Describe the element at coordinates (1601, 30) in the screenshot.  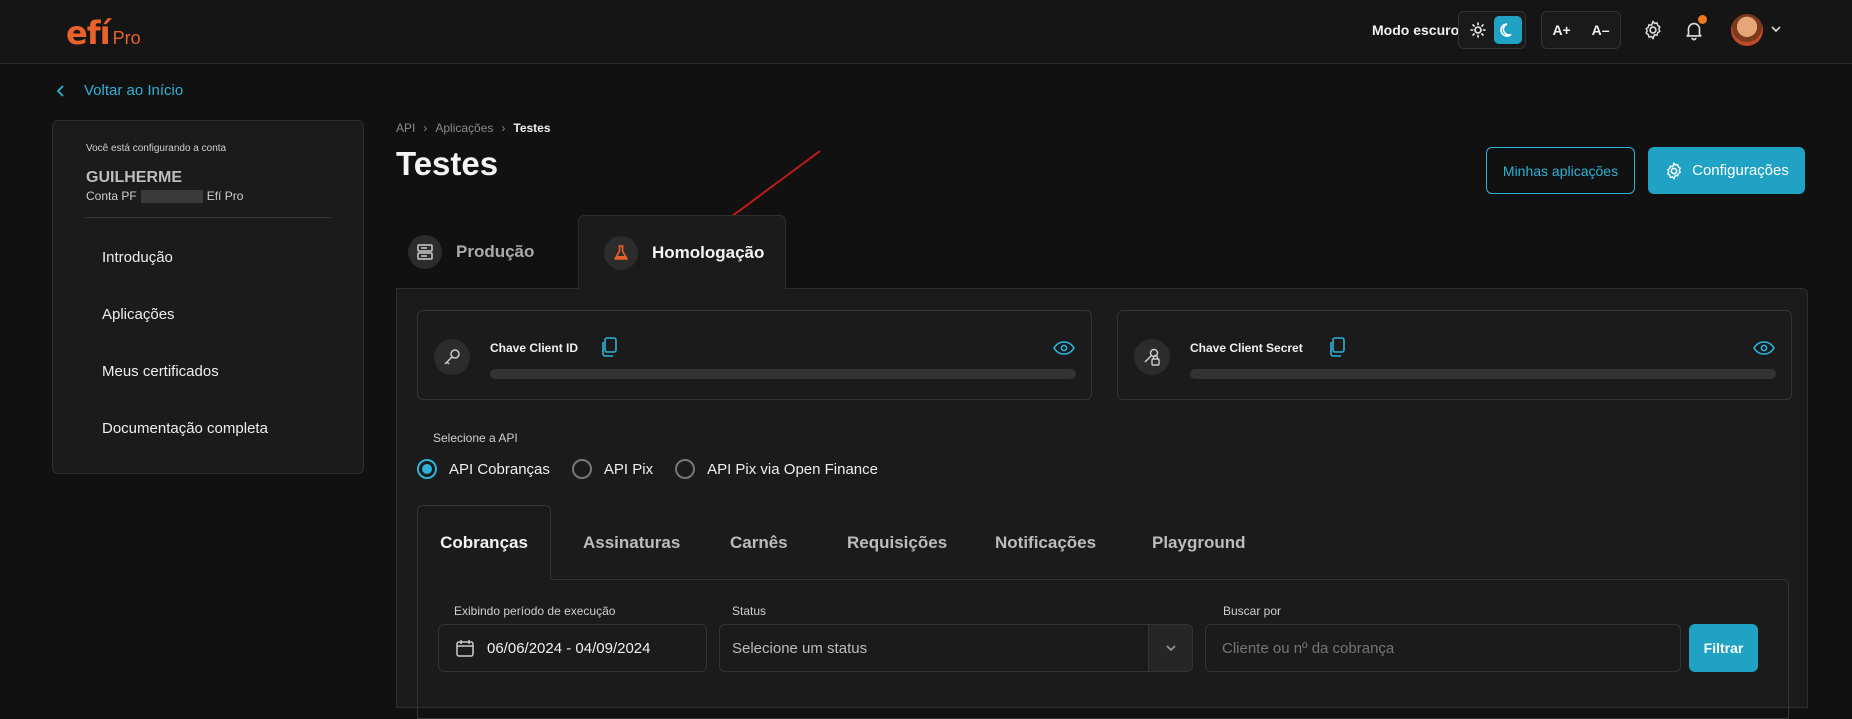
I see `font-decrease-button: A–` at that location.